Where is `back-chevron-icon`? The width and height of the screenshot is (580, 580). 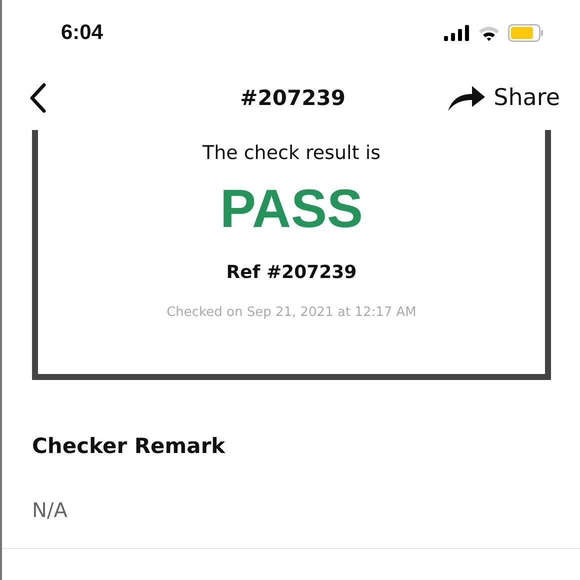 back-chevron-icon is located at coordinates (38, 98).